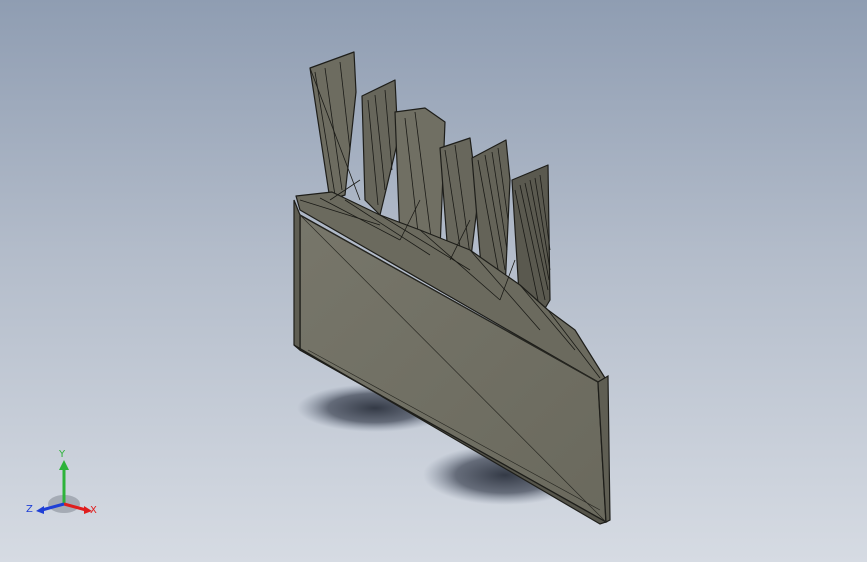 The height and width of the screenshot is (562, 867). What do you see at coordinates (64, 465) in the screenshot?
I see `y-axis-arrow` at bounding box center [64, 465].